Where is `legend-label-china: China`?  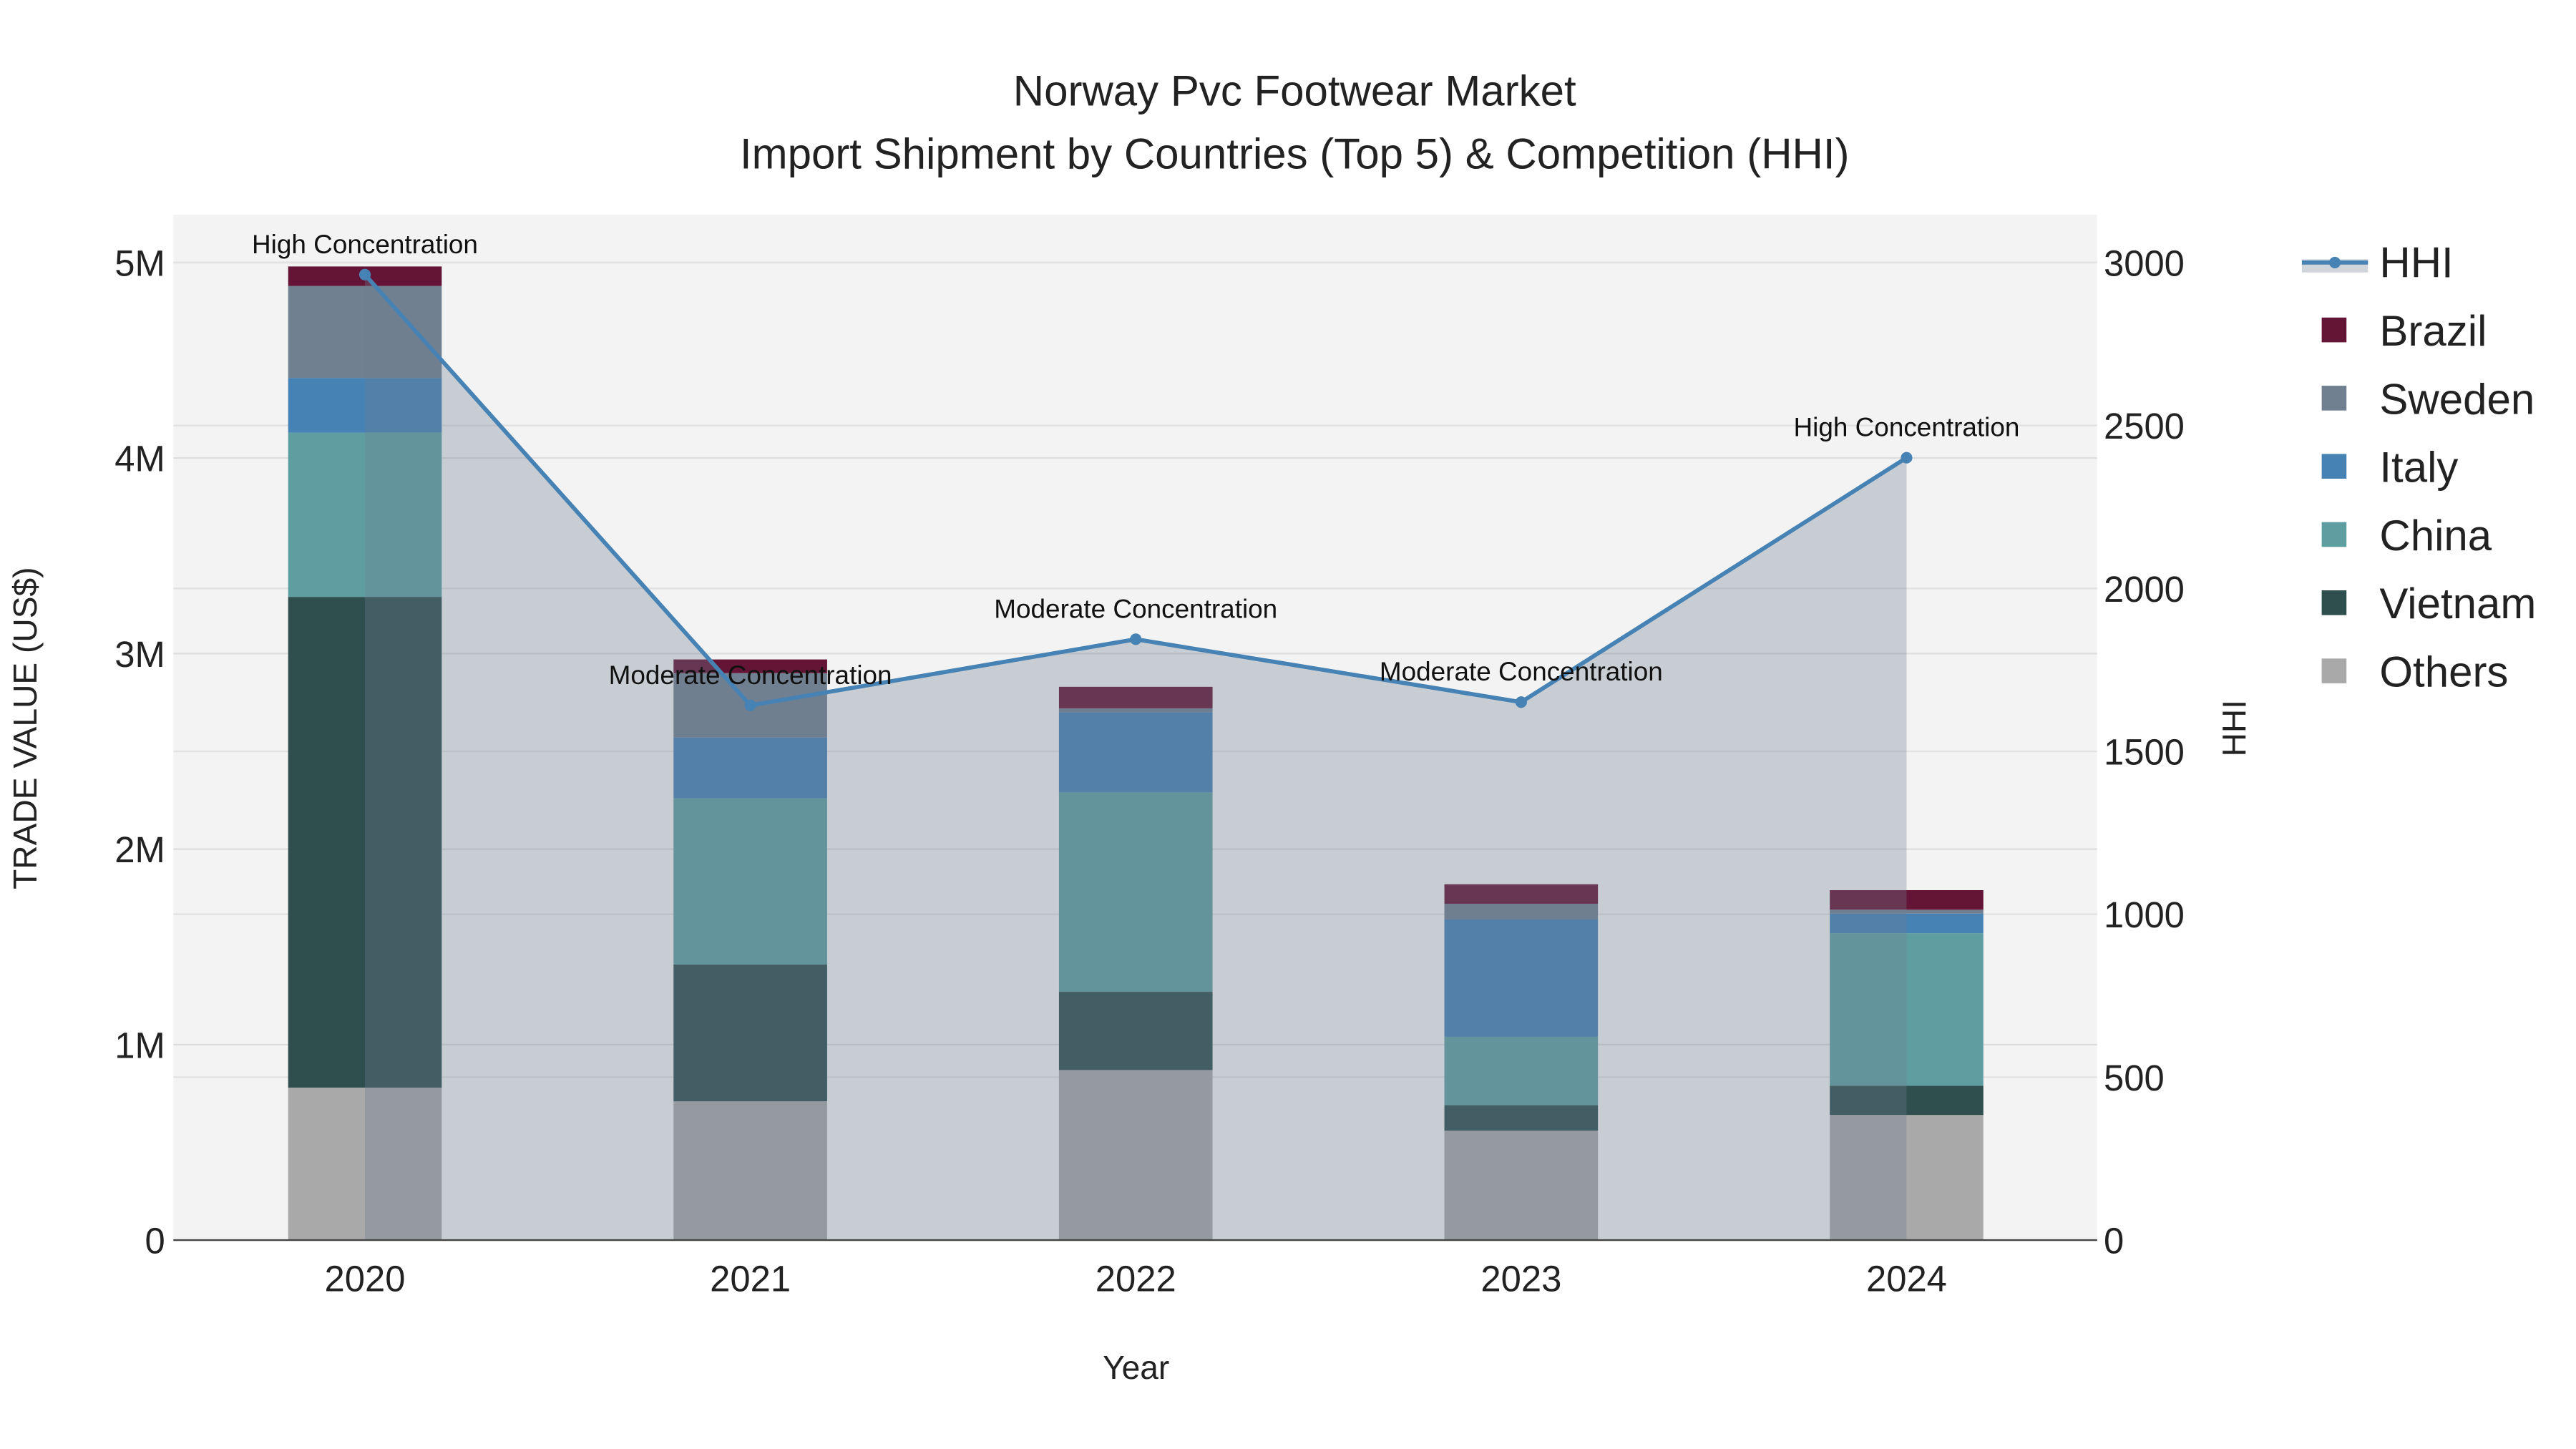 legend-label-china: China is located at coordinates (2435, 536).